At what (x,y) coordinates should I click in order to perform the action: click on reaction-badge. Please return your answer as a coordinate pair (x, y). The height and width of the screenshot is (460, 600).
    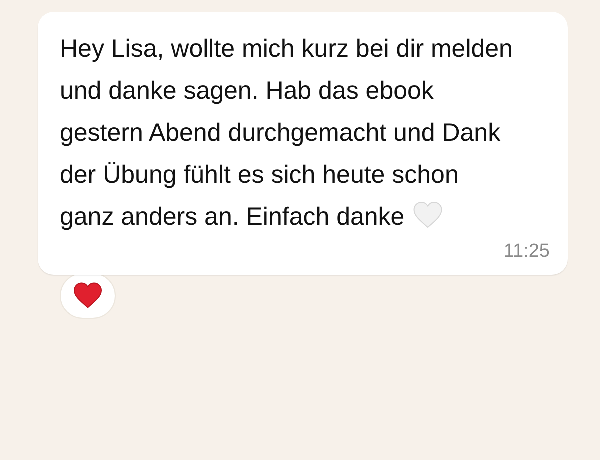
    Looking at the image, I should click on (88, 295).